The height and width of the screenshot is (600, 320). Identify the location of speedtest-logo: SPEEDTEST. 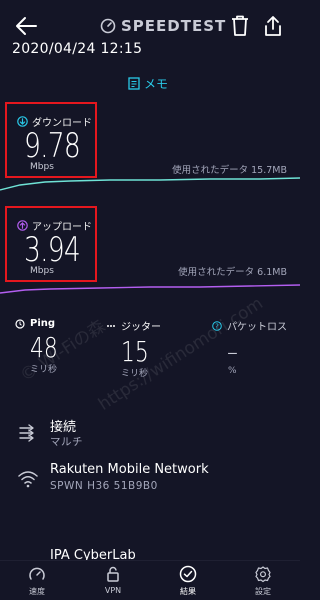
(165, 26).